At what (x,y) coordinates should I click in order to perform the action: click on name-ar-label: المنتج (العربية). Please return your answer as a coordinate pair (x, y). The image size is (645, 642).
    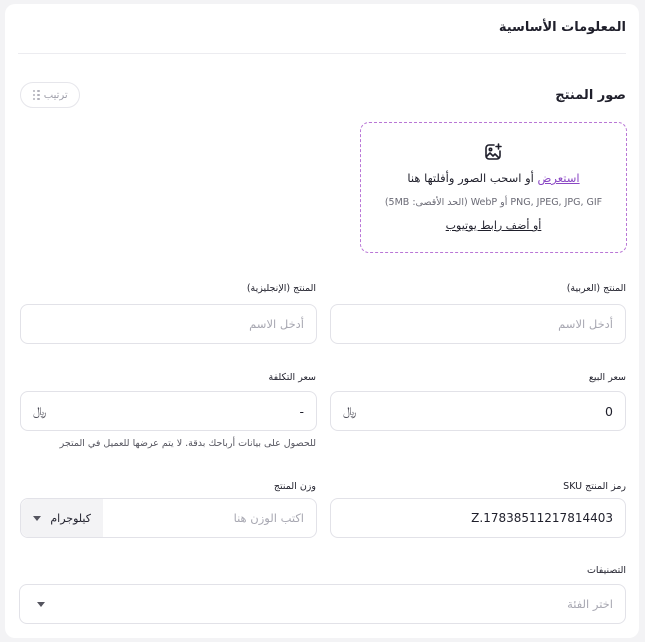
    Looking at the image, I should click on (596, 288).